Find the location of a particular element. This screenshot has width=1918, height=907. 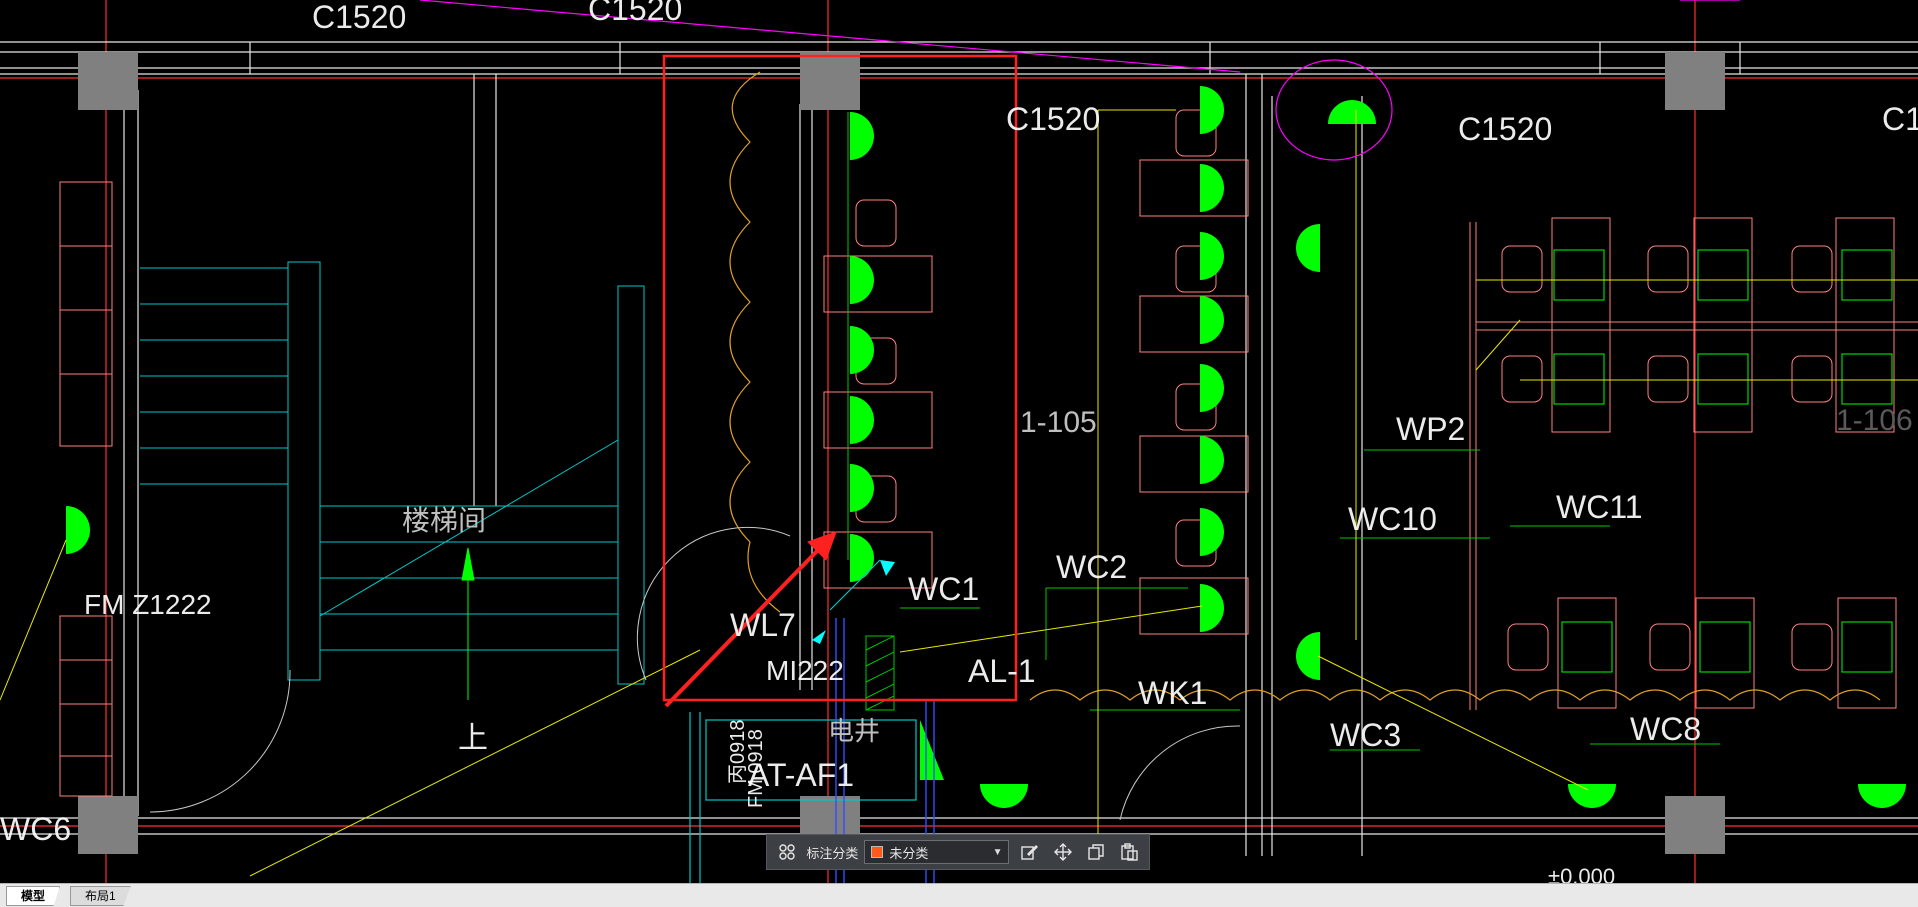

category-color-swatch is located at coordinates (877, 852).